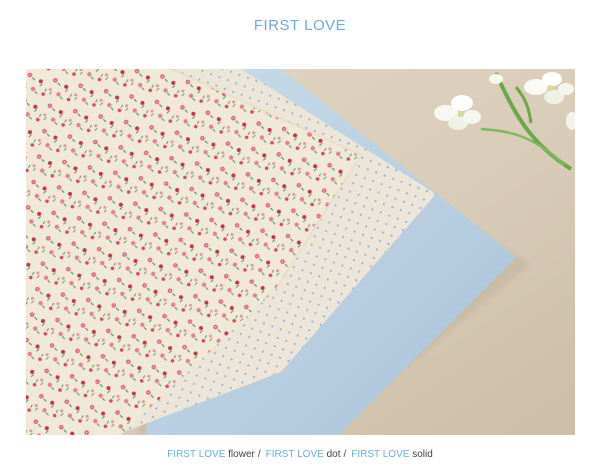 Image resolution: width=600 pixels, height=474 pixels. Describe the element at coordinates (300, 25) in the screenshot. I see `page-title: FIRST LOVE` at that location.